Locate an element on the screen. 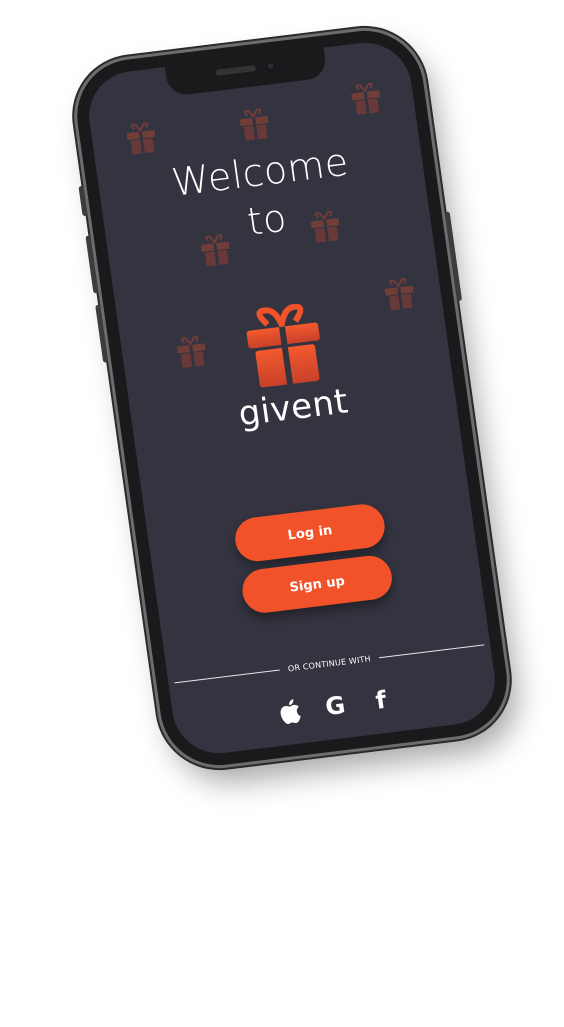  volume-down-button is located at coordinates (102, 333).